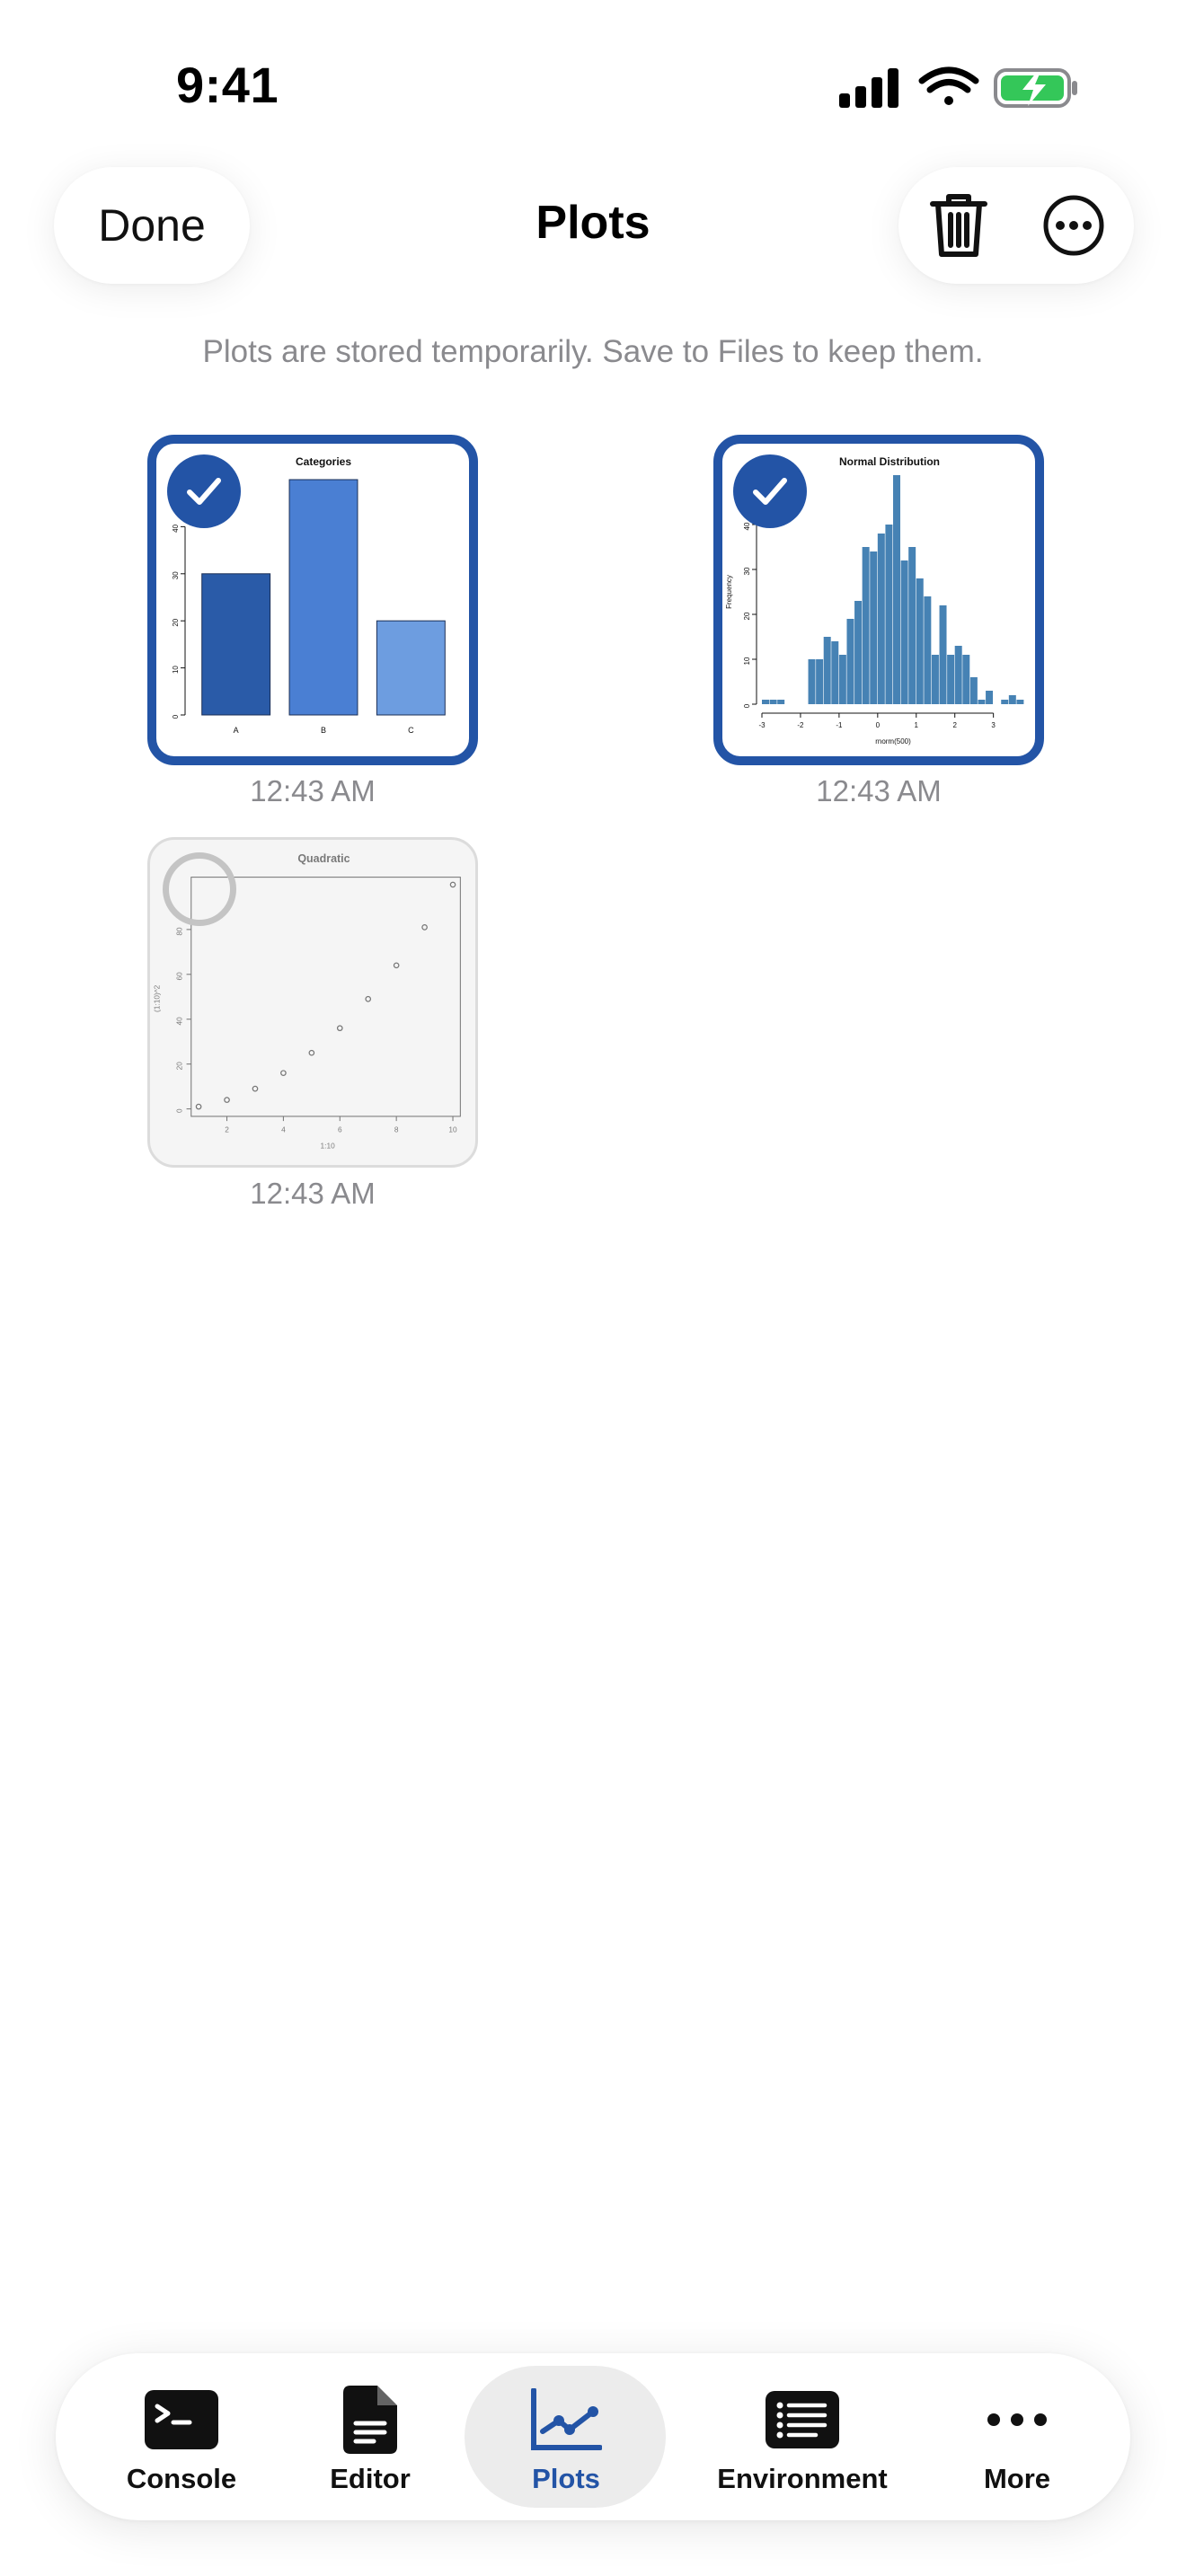  I want to click on list-icon, so click(802, 2419).